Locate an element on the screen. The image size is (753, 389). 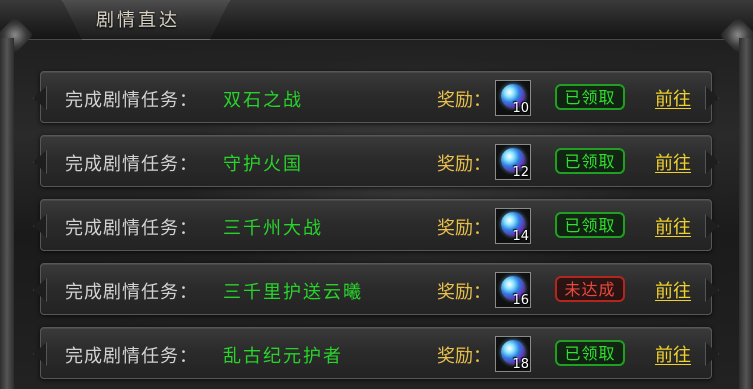
quest-name: 三千州大战 is located at coordinates (273, 228).